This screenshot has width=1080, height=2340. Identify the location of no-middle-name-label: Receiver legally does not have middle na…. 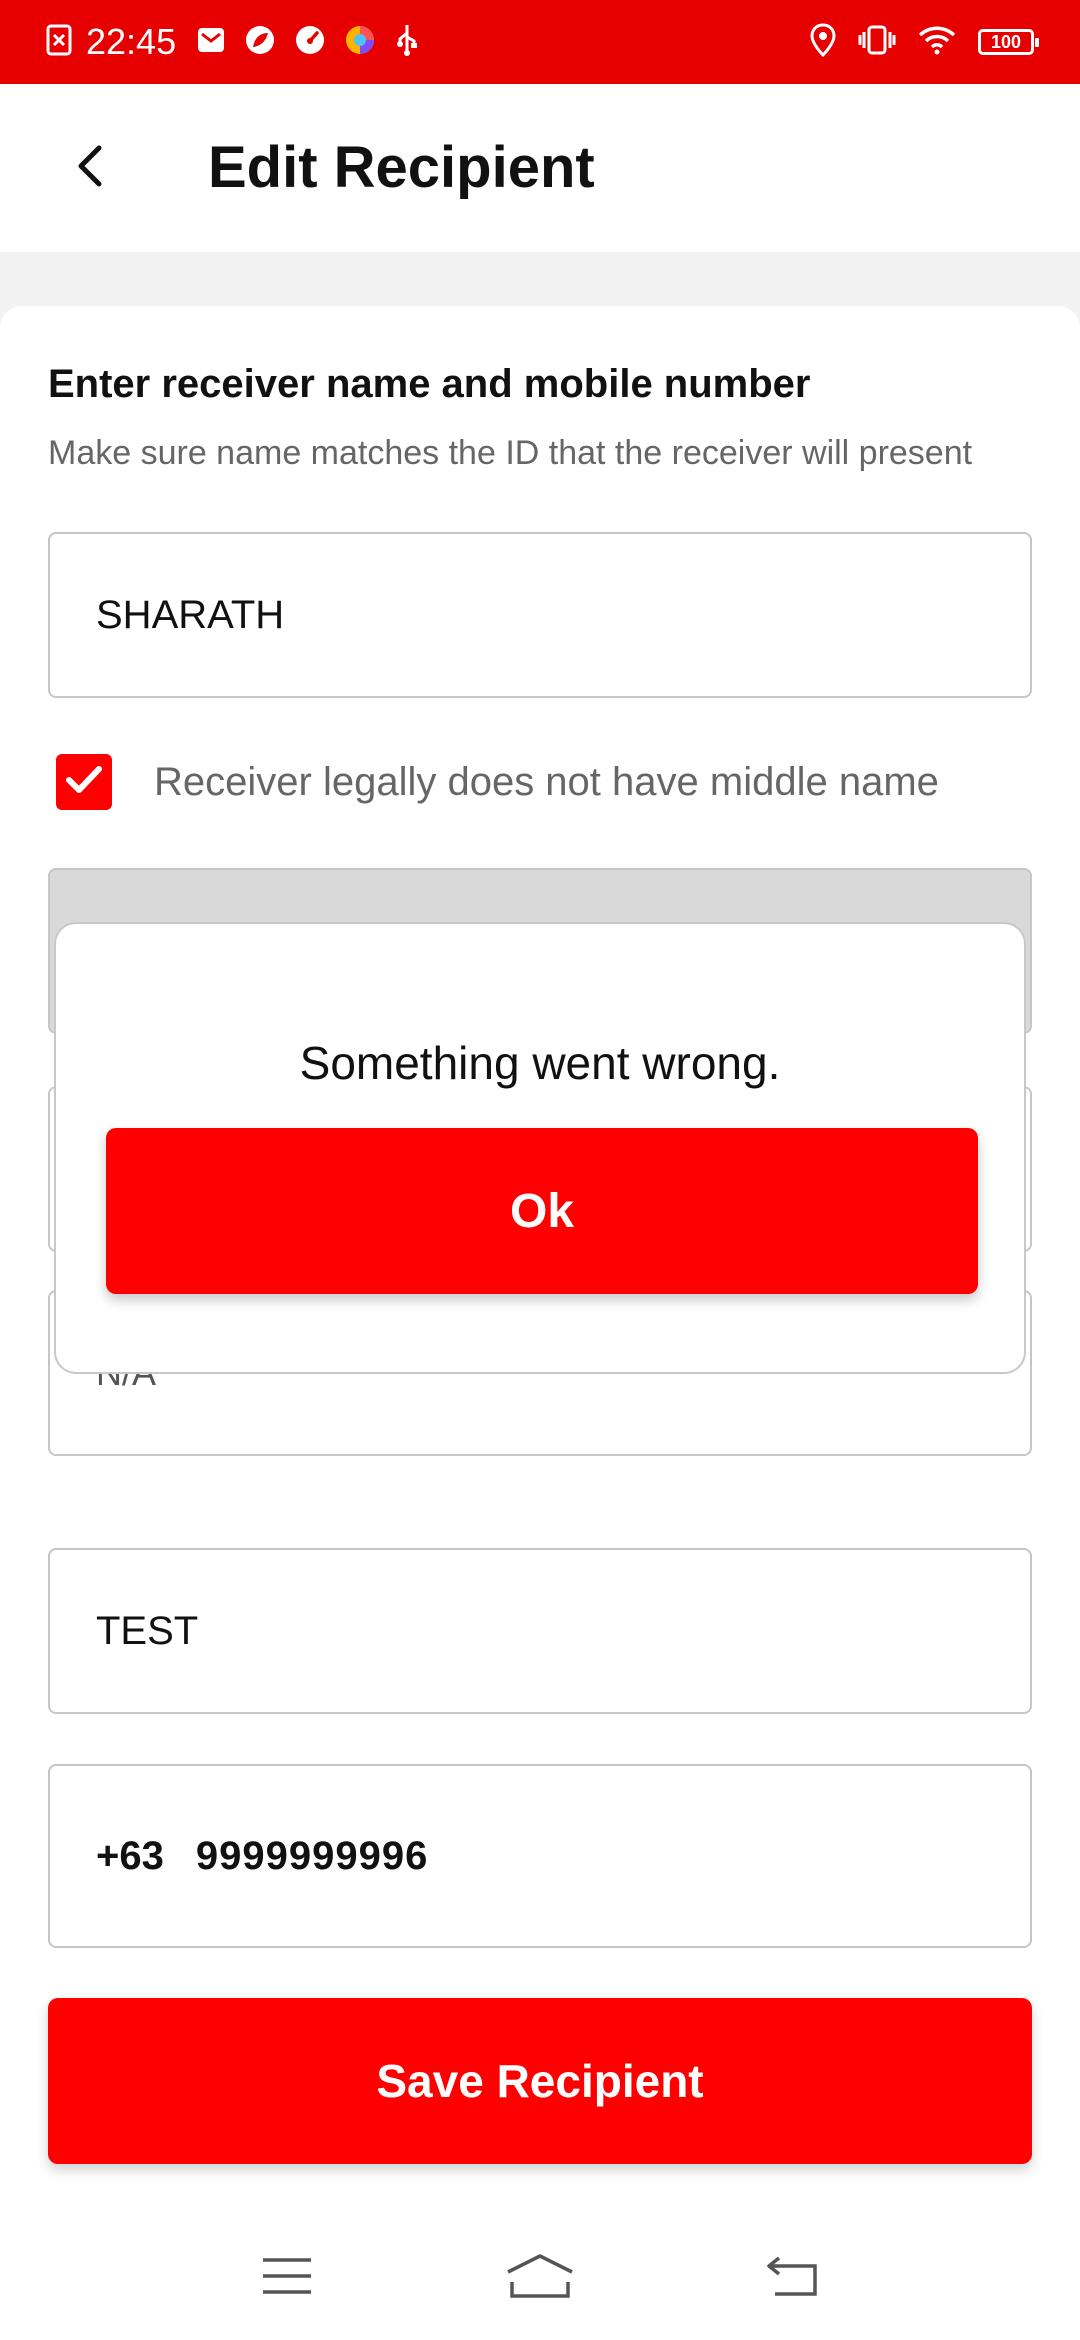
(546, 781).